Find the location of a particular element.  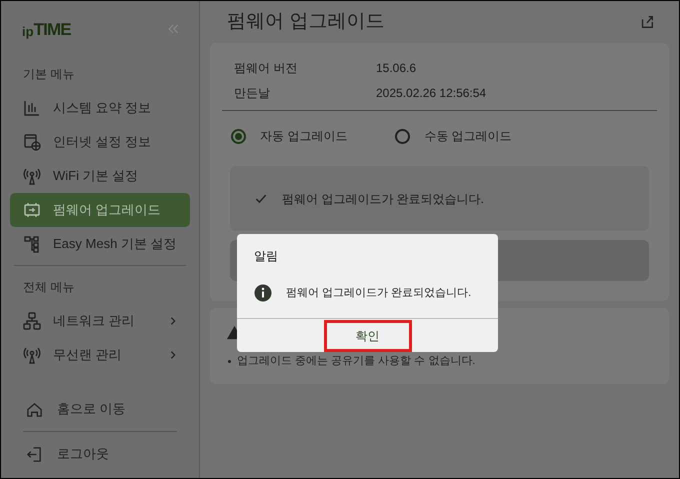

menu-item: WiFi 기본 설정 is located at coordinates (100, 176).